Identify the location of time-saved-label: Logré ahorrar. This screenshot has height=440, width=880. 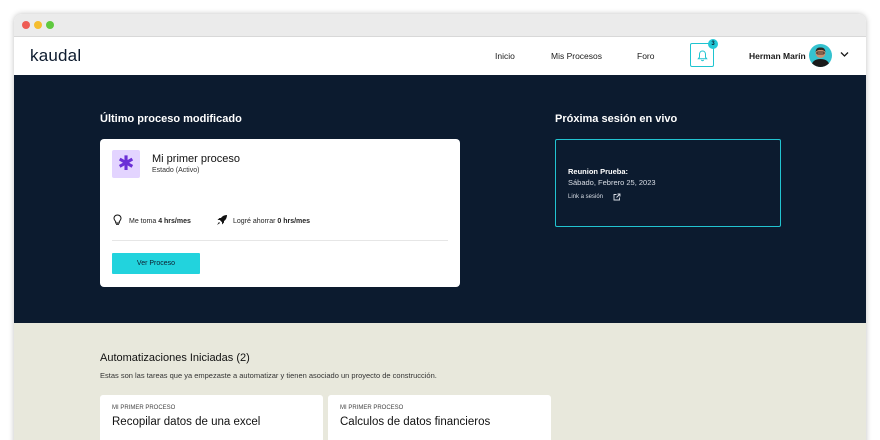
(254, 221).